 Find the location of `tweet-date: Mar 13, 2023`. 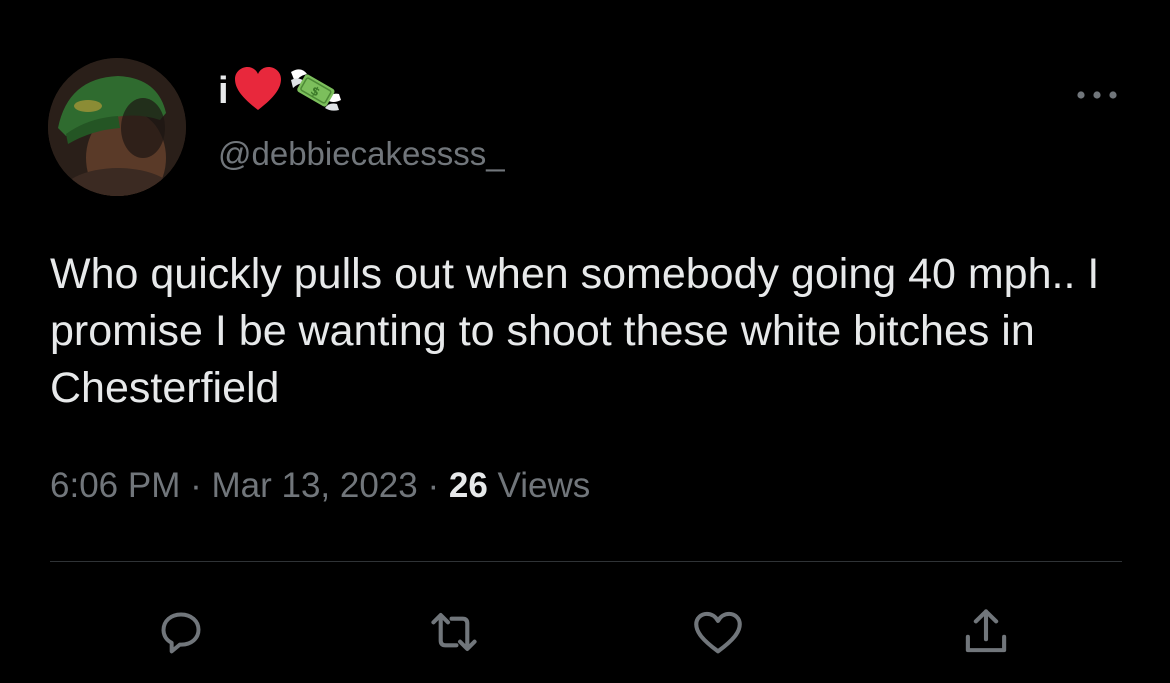

tweet-date: Mar 13, 2023 is located at coordinates (314, 485).